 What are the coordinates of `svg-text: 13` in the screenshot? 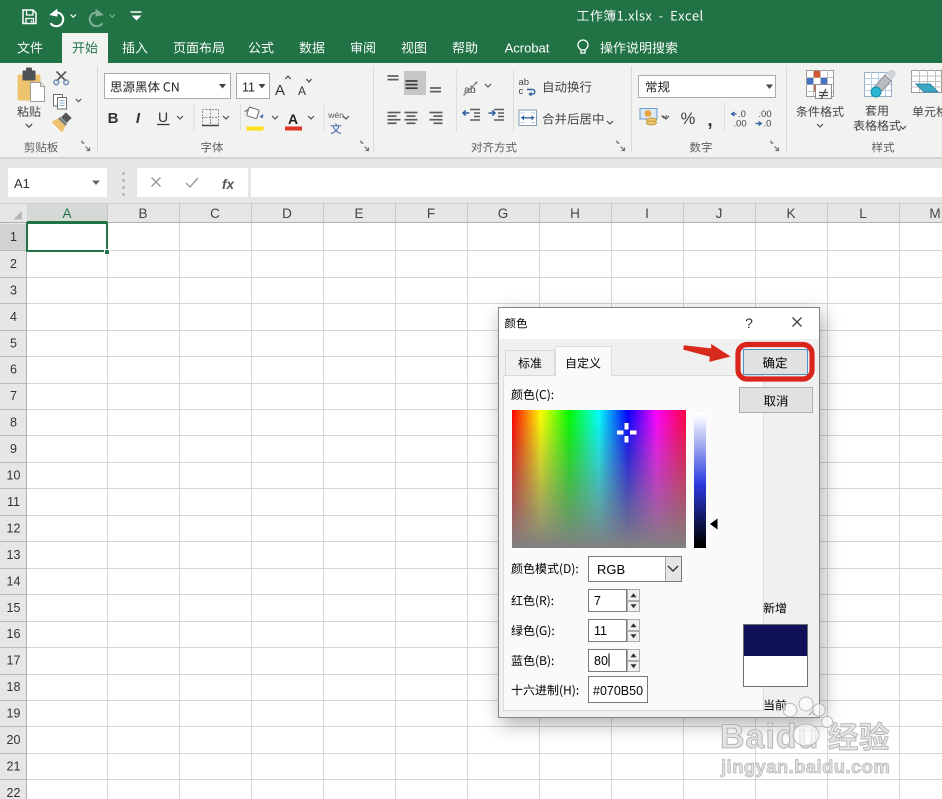 It's located at (14, 555).